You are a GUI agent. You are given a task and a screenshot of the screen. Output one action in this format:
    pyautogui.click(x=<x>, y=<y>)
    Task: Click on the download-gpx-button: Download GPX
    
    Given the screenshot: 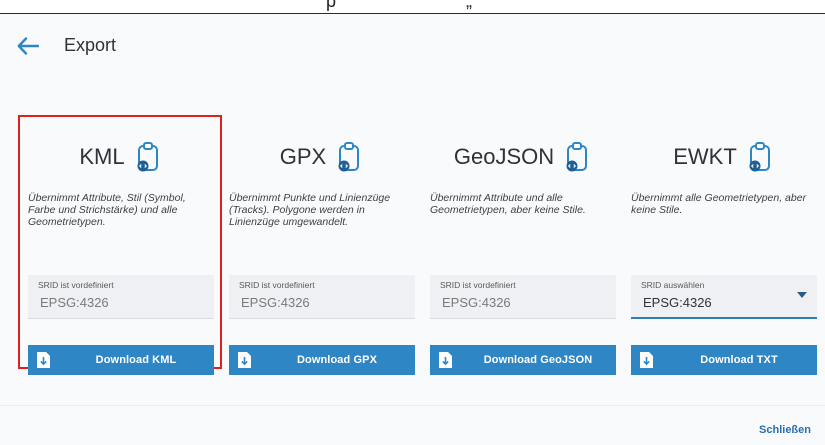 What is the action you would take?
    pyautogui.click(x=322, y=360)
    